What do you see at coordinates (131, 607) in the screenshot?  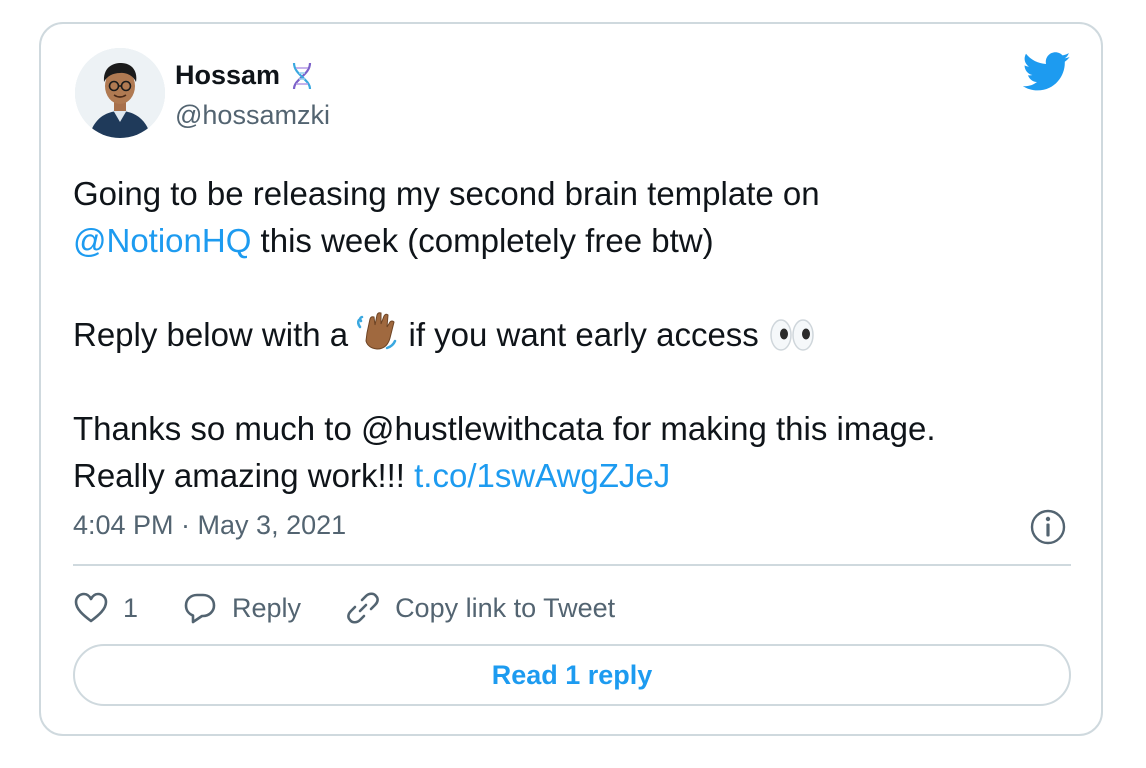 I see `like-count: 1` at bounding box center [131, 607].